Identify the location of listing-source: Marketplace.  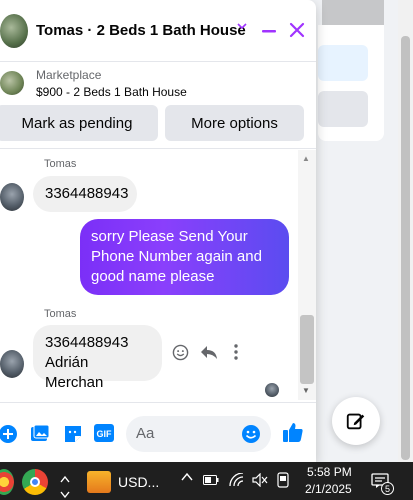
(69, 74).